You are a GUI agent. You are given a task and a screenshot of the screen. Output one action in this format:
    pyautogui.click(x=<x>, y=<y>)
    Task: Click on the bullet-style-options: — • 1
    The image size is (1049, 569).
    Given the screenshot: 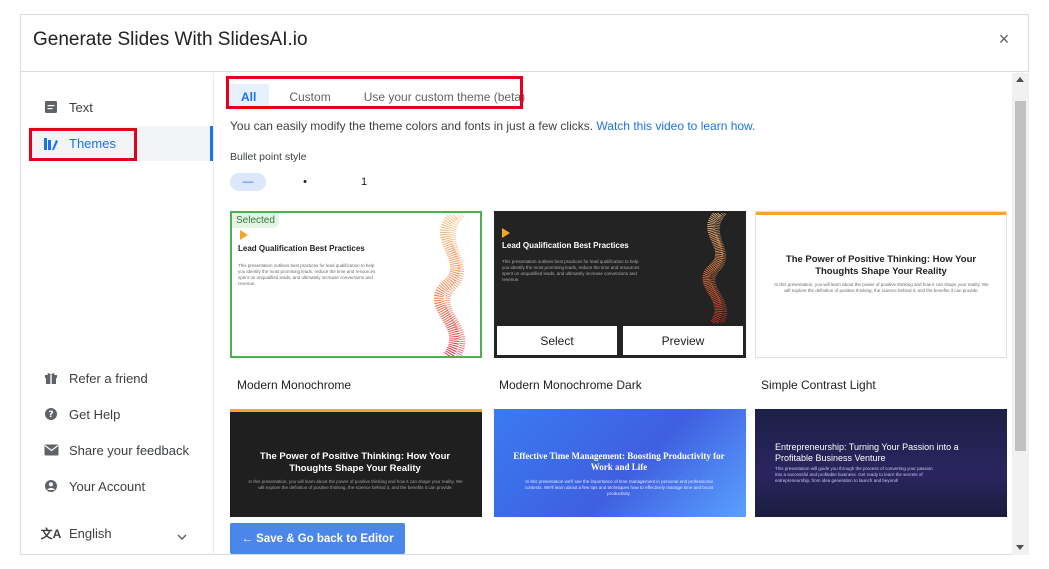 What is the action you would take?
    pyautogui.click(x=316, y=182)
    